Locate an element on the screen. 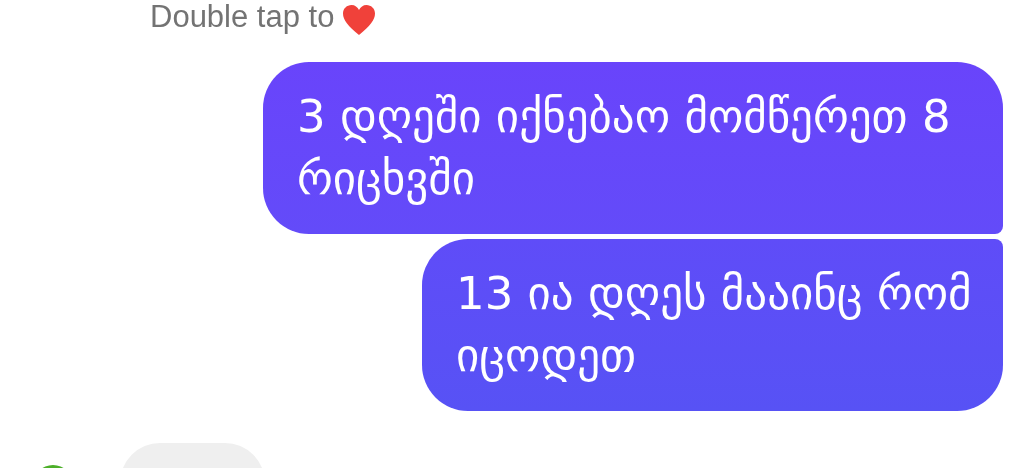  hint-text: Double tap to is located at coordinates (242, 18).